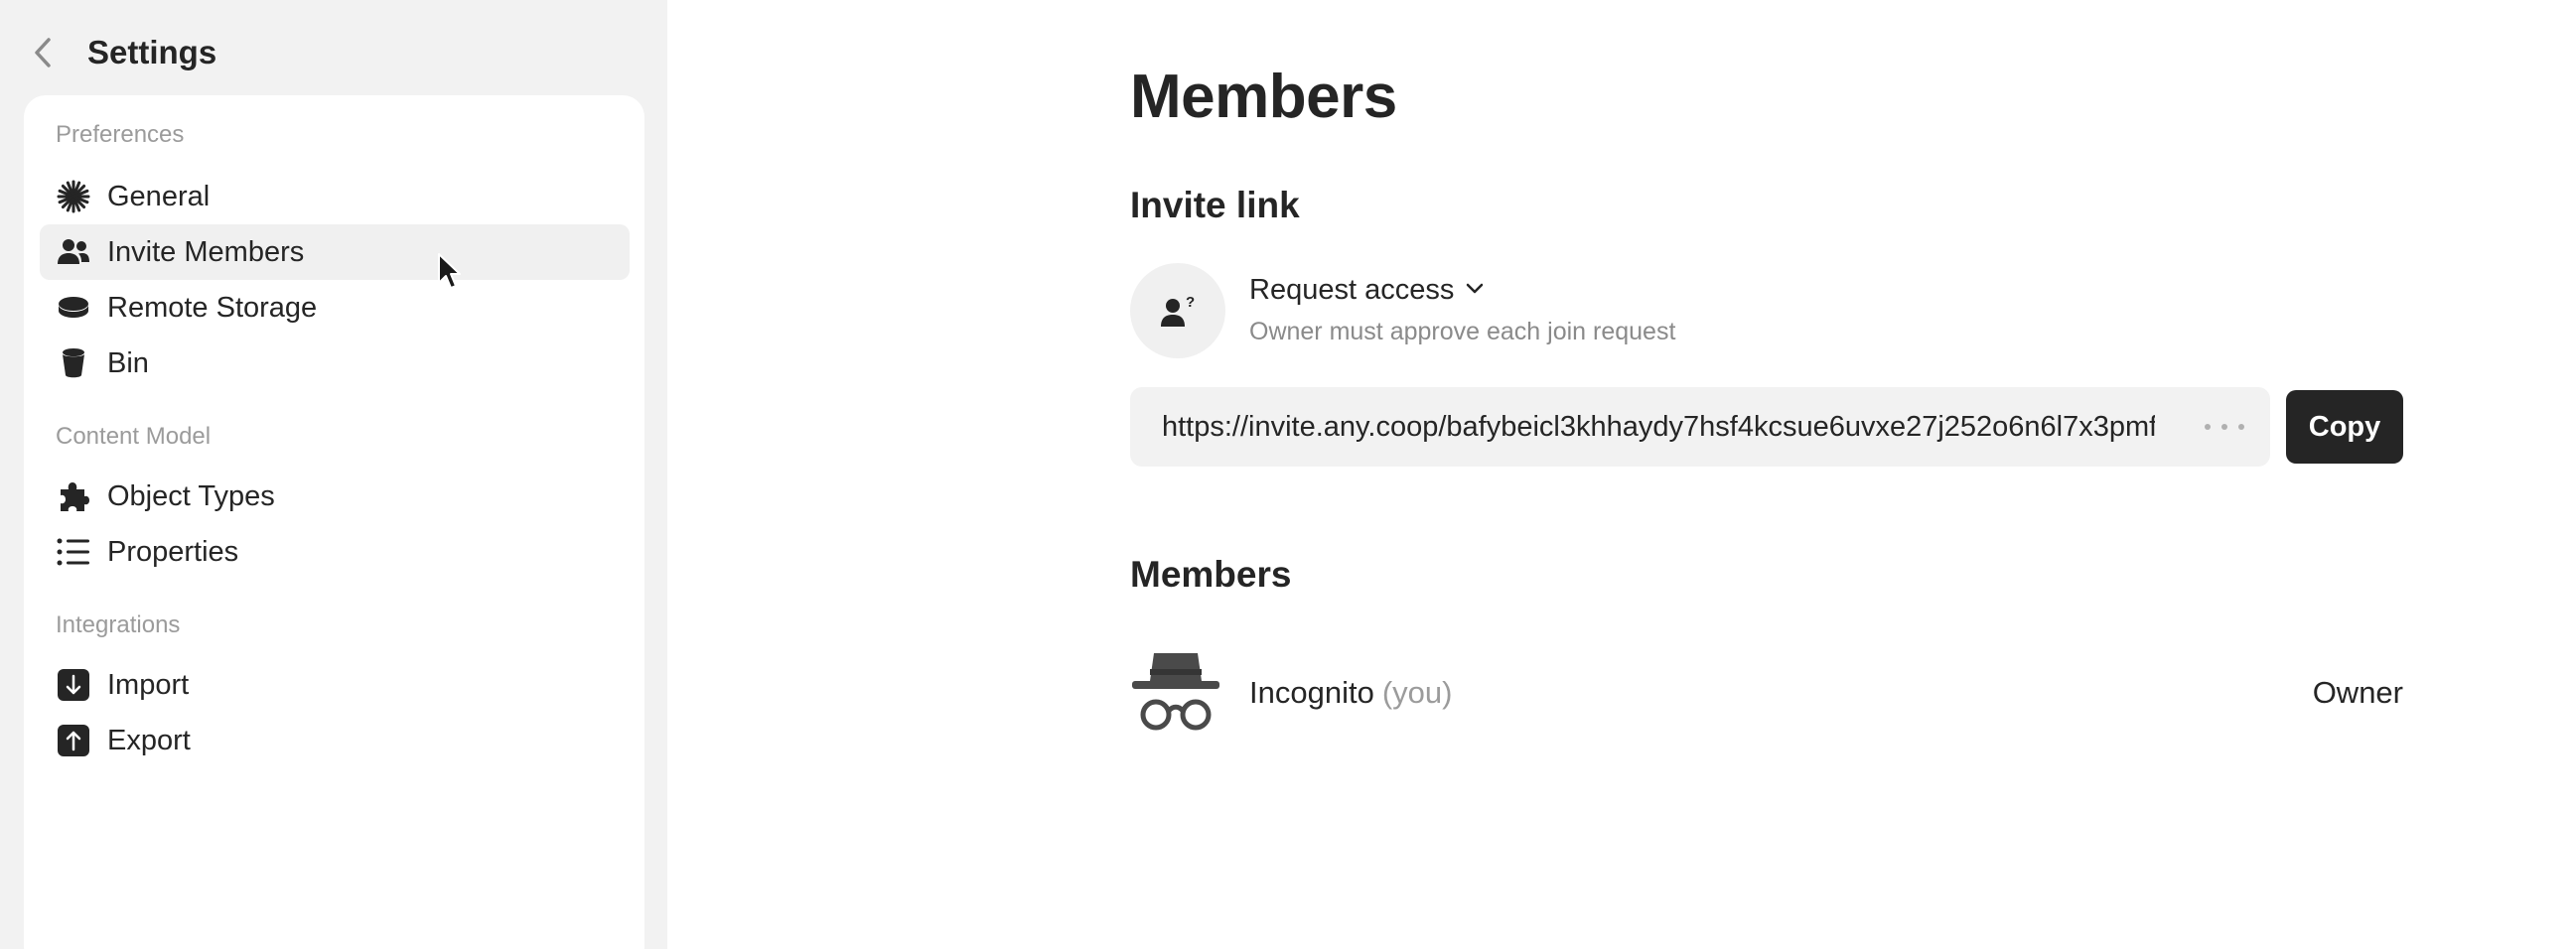 Image resolution: width=2576 pixels, height=949 pixels. Describe the element at coordinates (191, 495) in the screenshot. I see `sidebar-item-label: Object Types` at that location.